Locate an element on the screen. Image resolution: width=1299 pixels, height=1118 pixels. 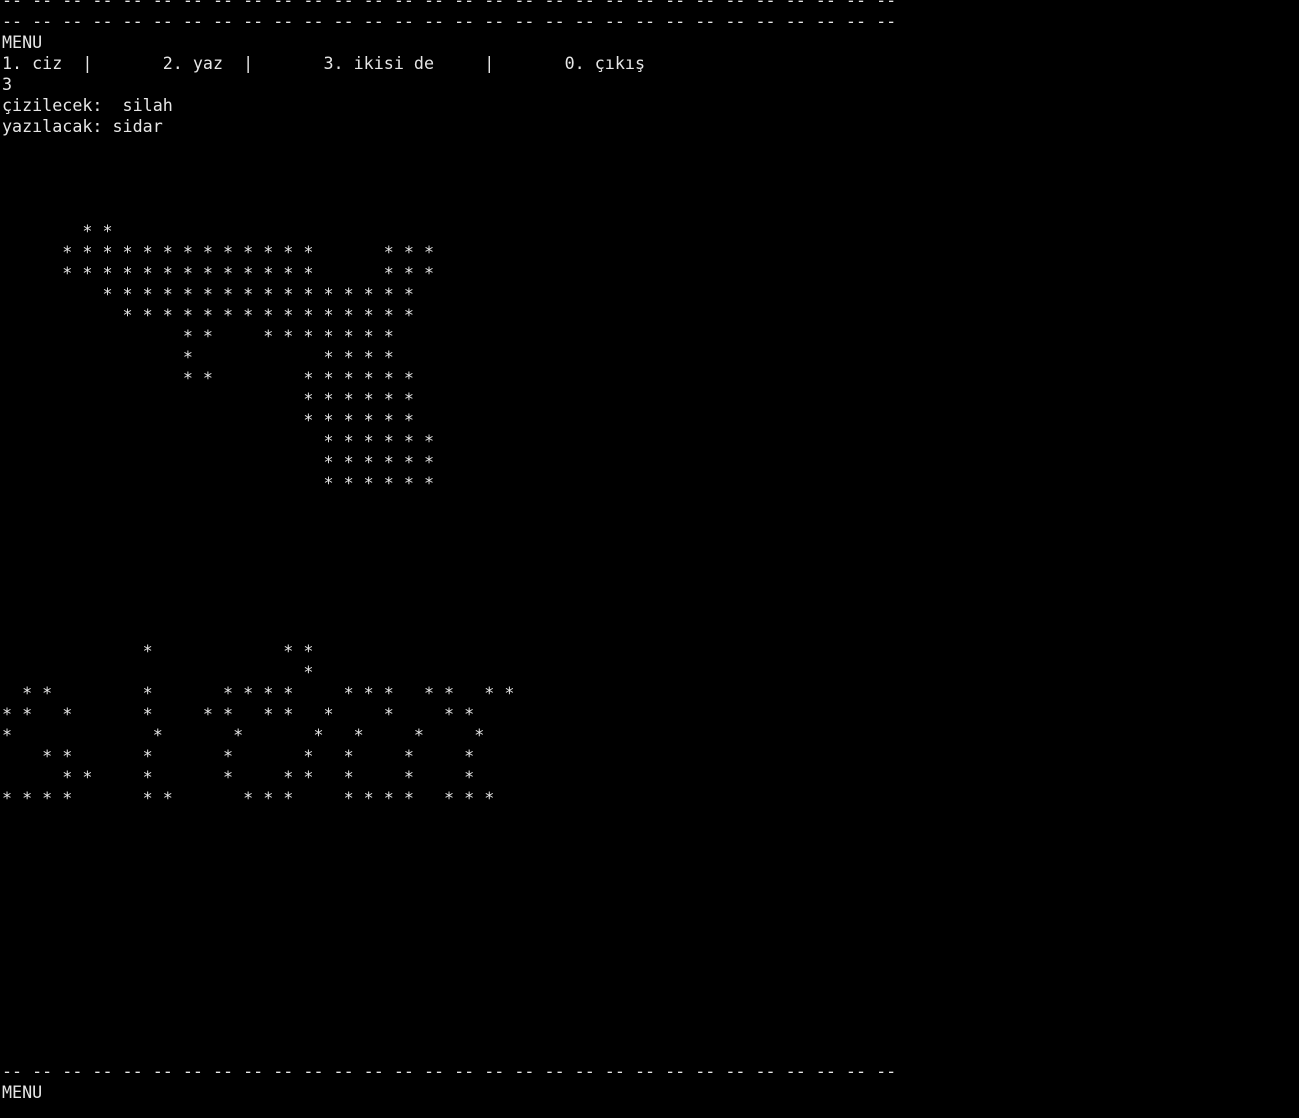
terminal-line: 1. ciz | 2. yaz | 3. ikisi de | 0. çıkış is located at coordinates (323, 62).